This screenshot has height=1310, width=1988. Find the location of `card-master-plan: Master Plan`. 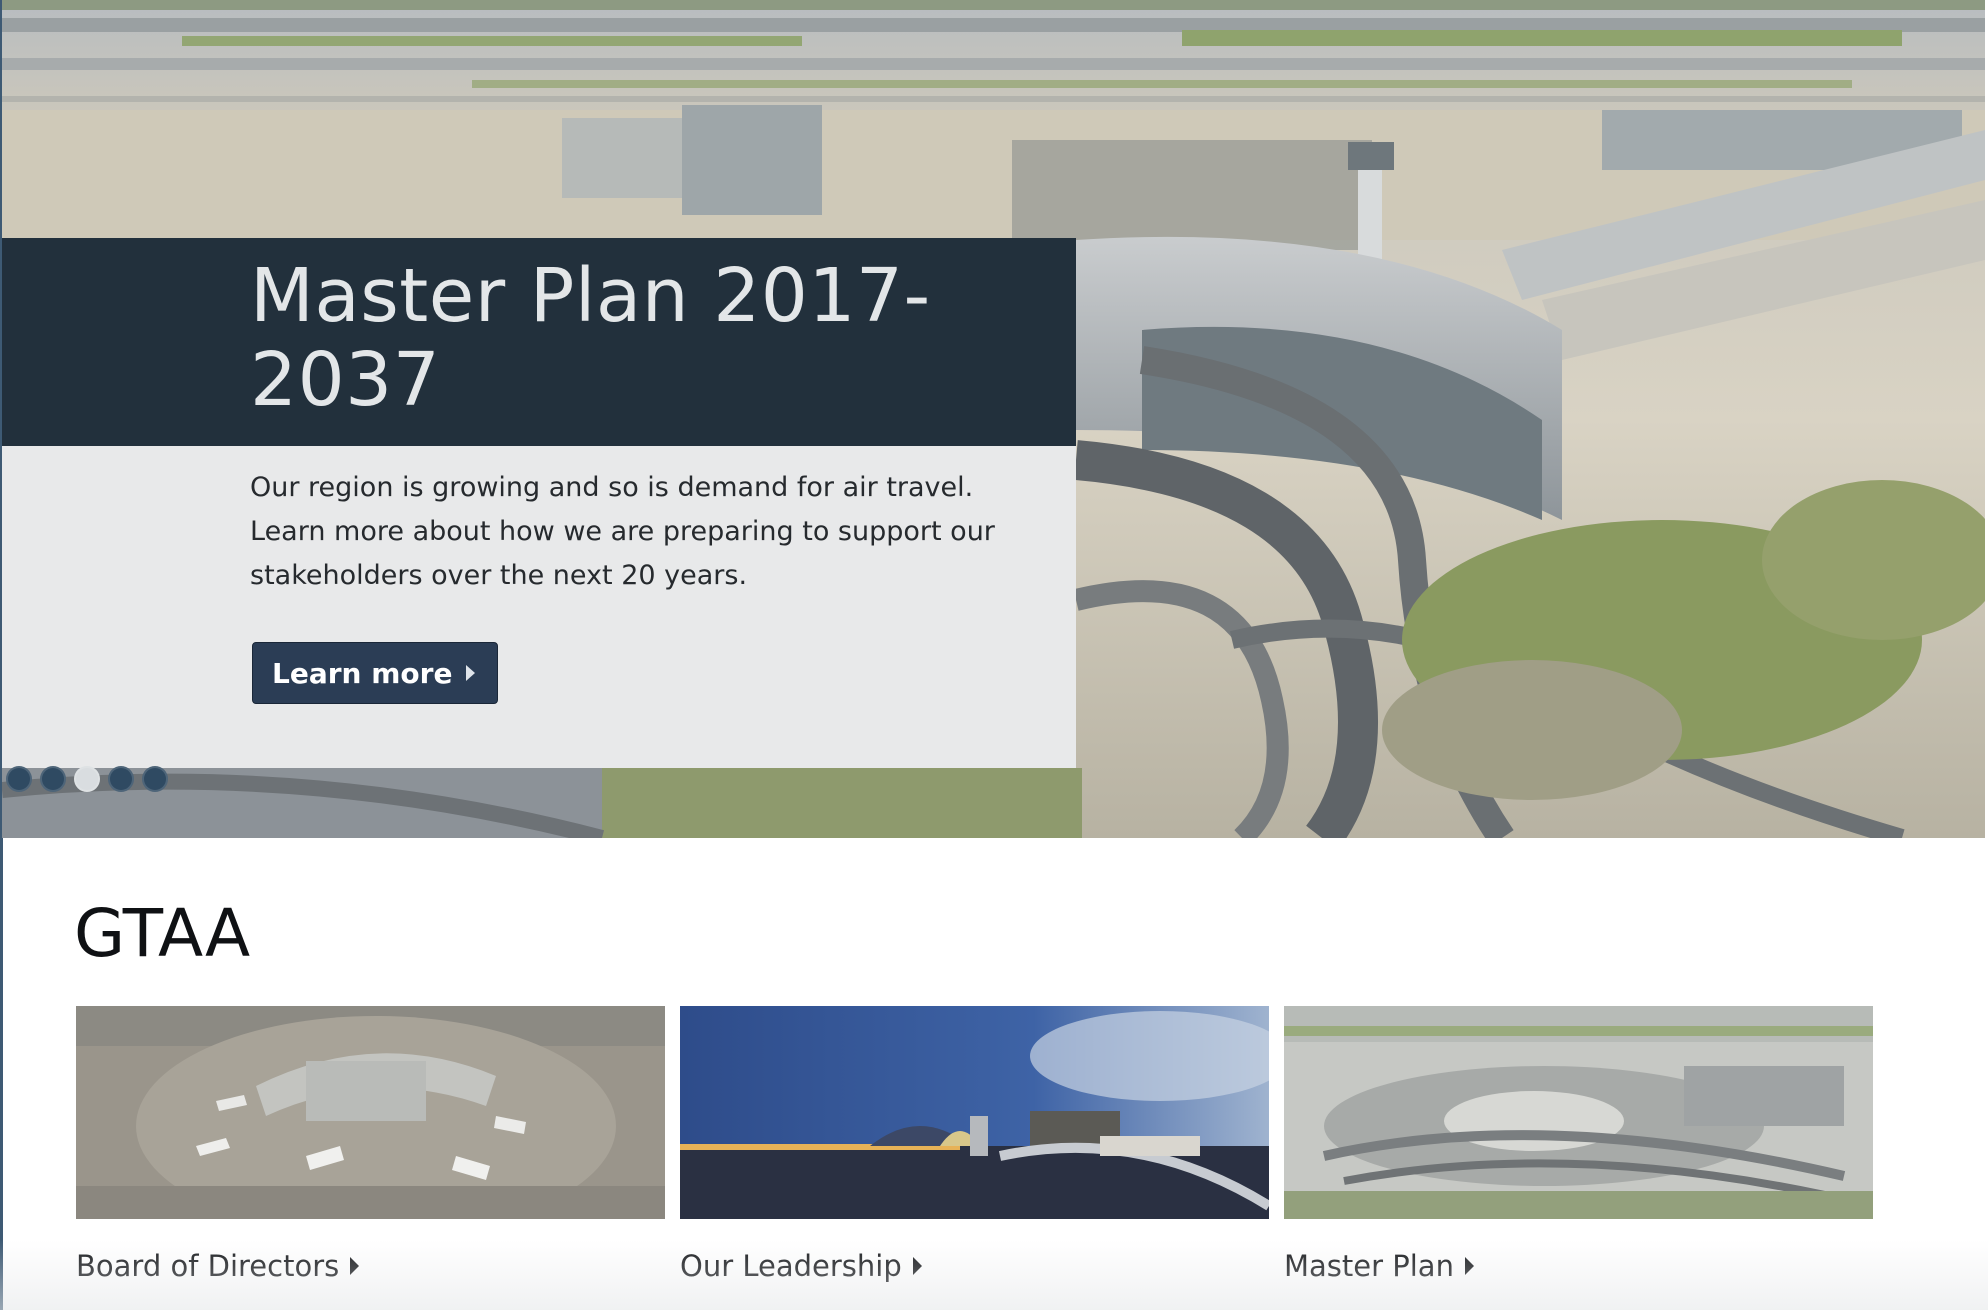

card-master-plan: Master Plan is located at coordinates (1578, 1144).